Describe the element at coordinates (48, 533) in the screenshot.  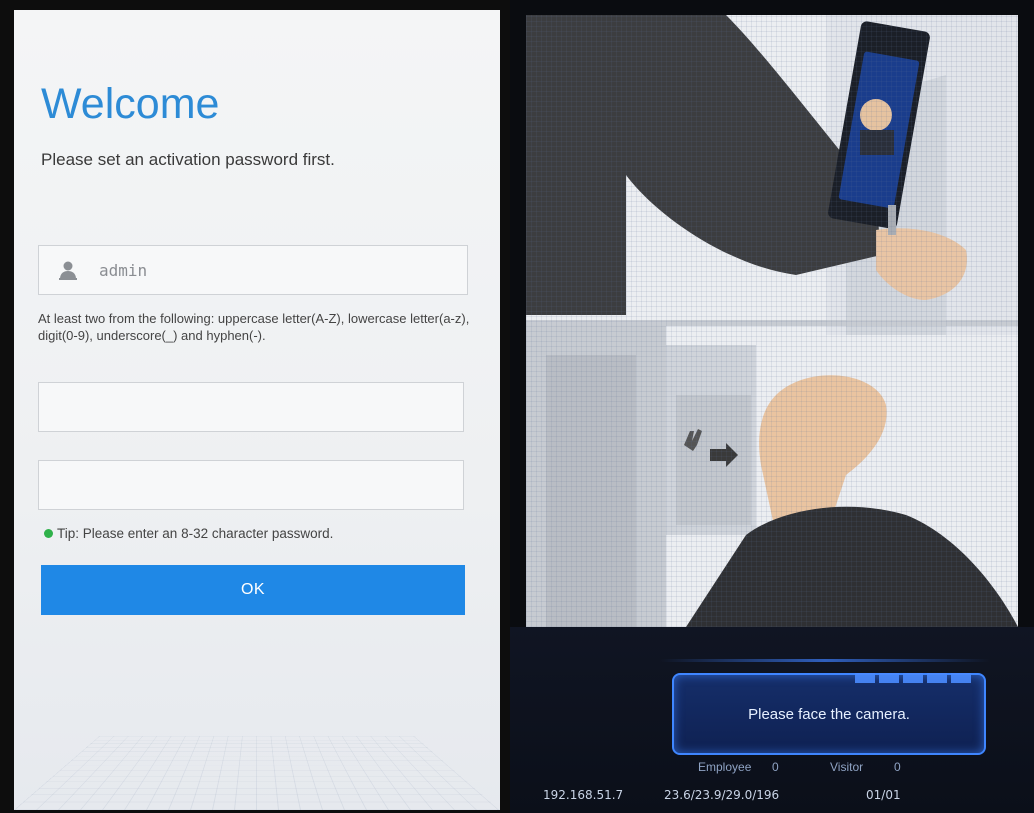
I see `tip-dot-icon` at that location.